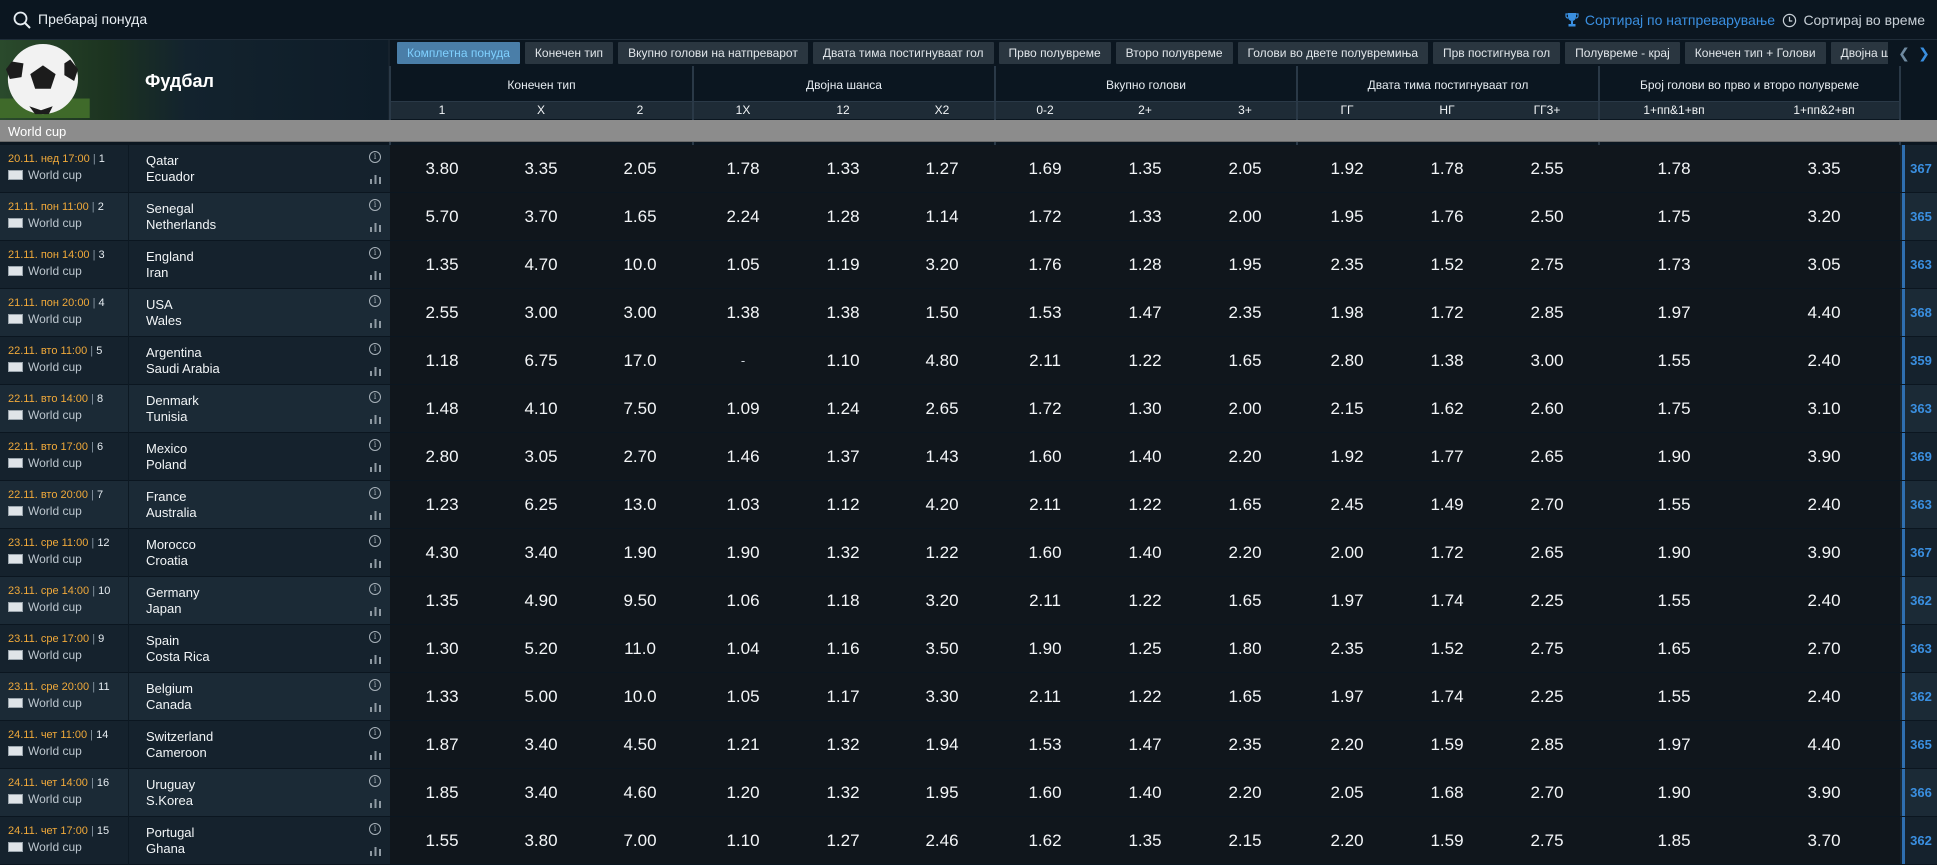 This screenshot has width=1937, height=865. What do you see at coordinates (1547, 840) in the screenshot?
I see `odds-cell: 2.75` at bounding box center [1547, 840].